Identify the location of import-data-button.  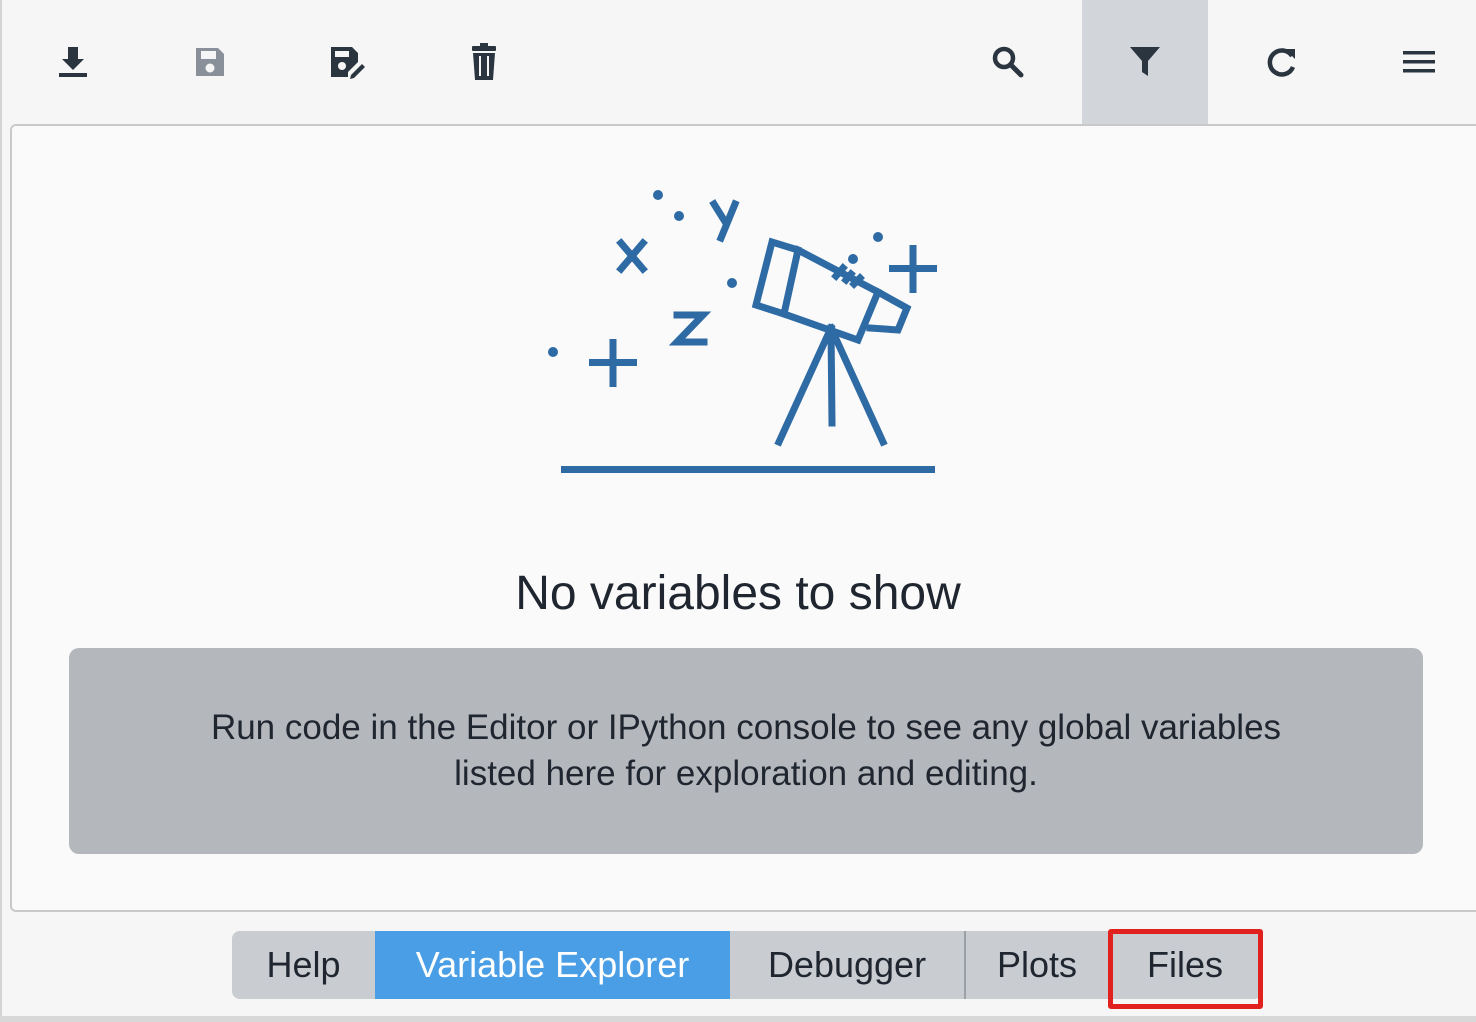
(73, 62).